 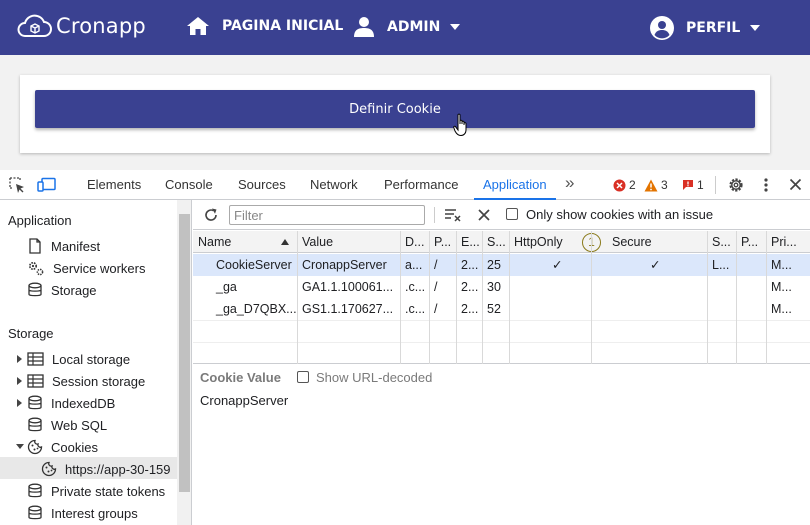 What do you see at coordinates (184, 353) in the screenshot?
I see `sidebar-scrollbar-thumb` at bounding box center [184, 353].